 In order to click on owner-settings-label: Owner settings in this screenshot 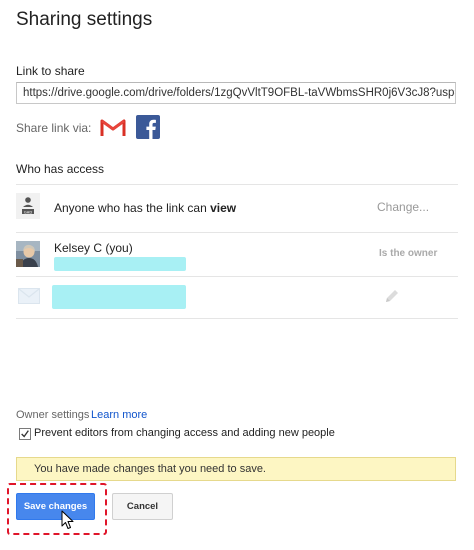, I will do `click(53, 415)`.